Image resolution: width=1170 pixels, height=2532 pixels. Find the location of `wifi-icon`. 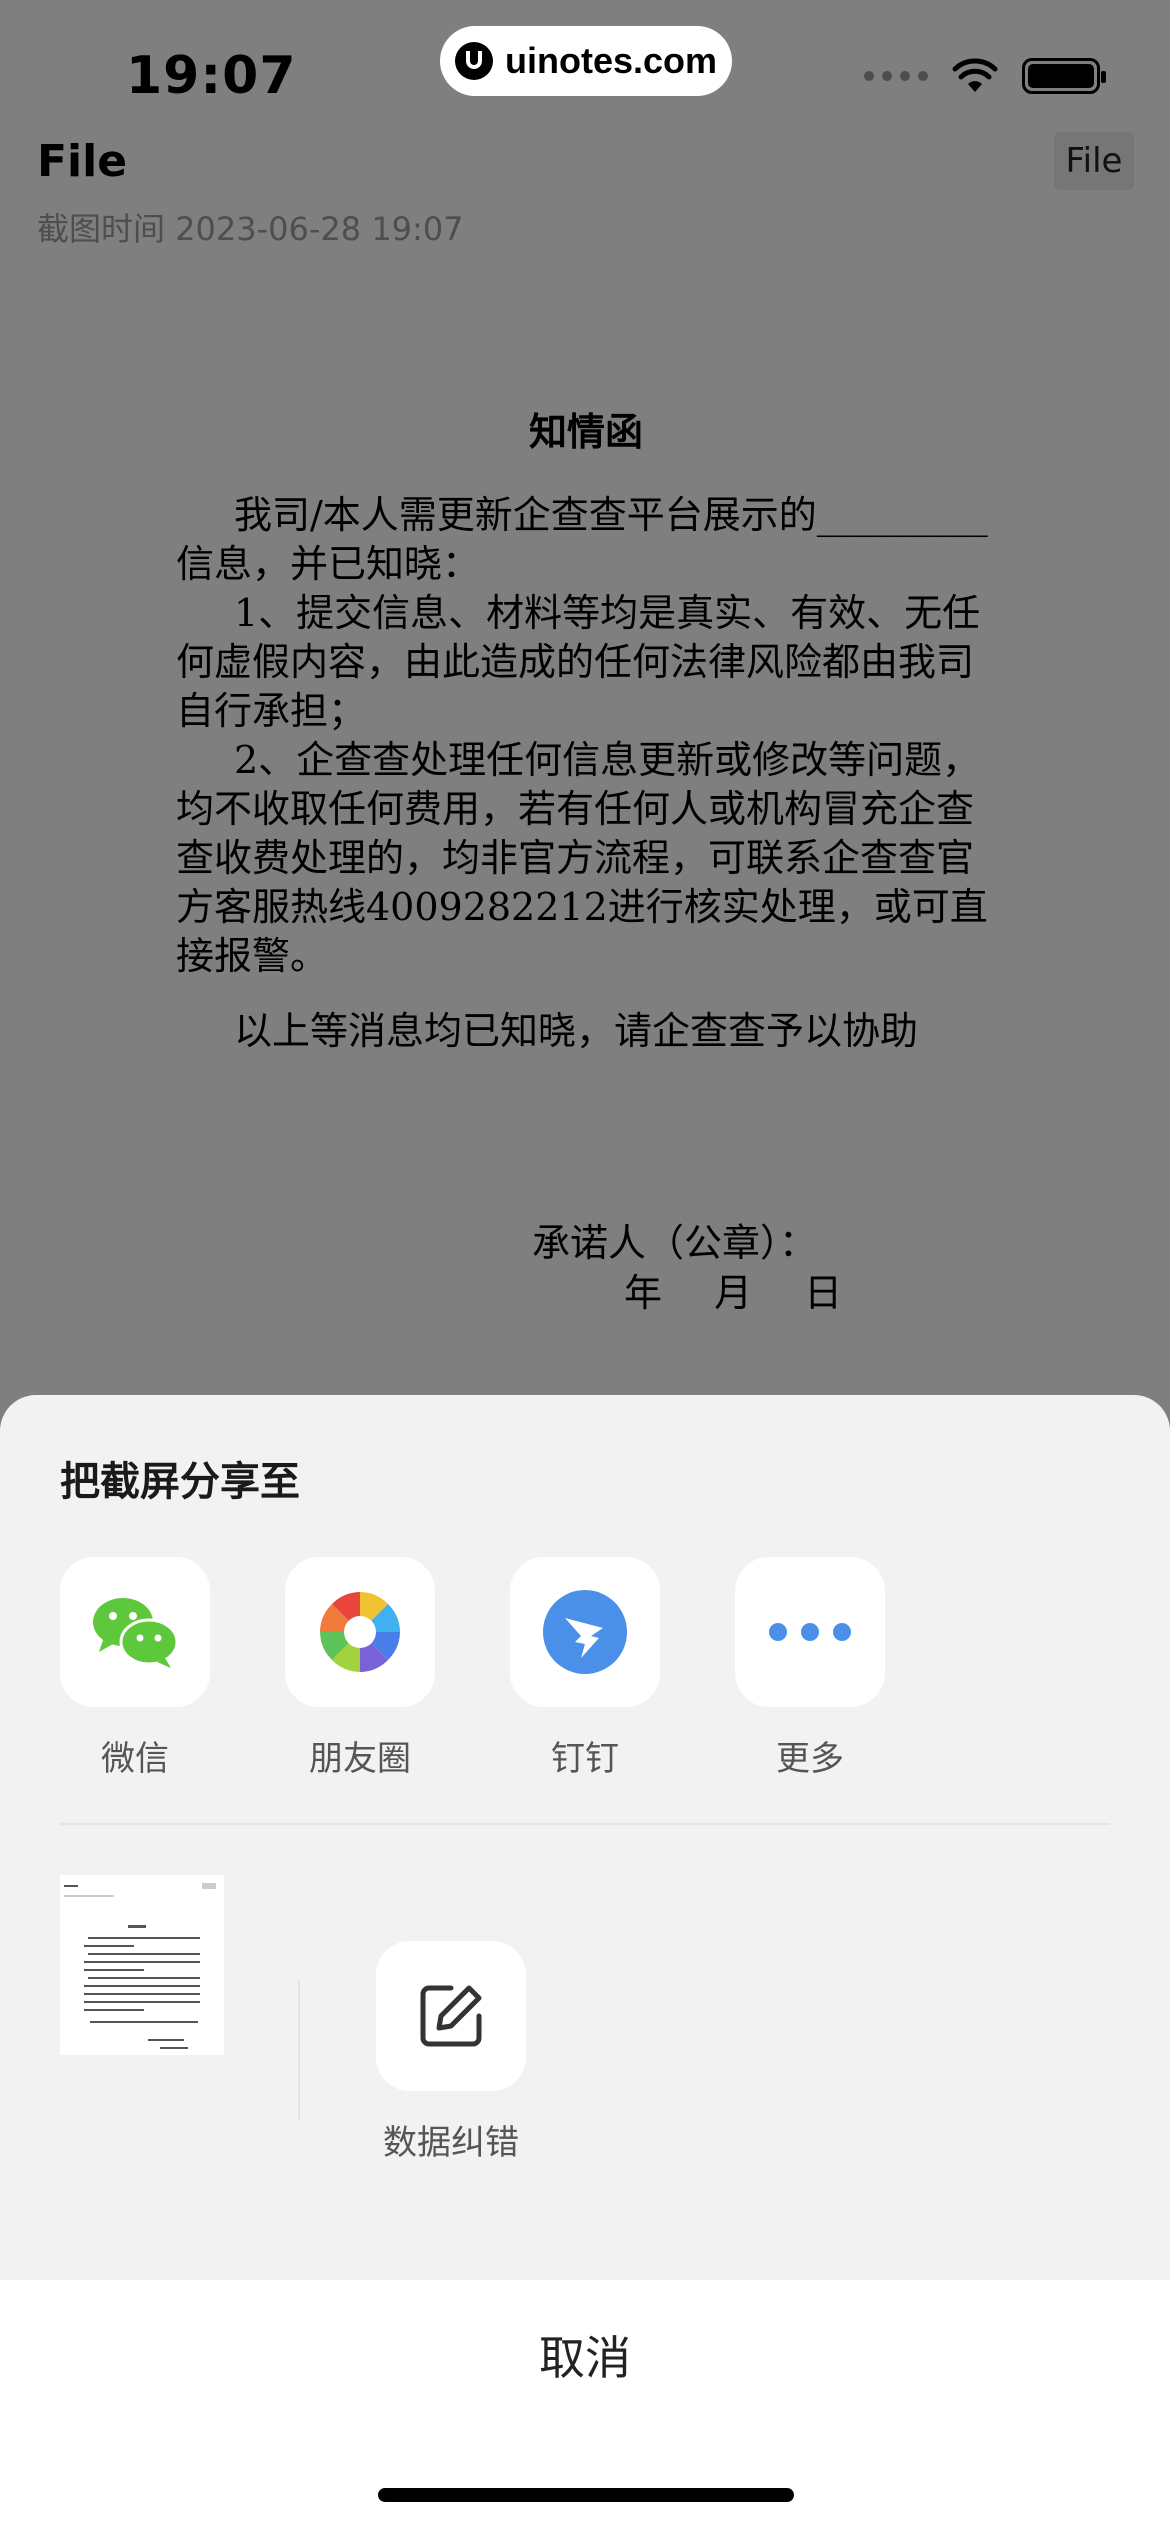

wifi-icon is located at coordinates (975, 75).